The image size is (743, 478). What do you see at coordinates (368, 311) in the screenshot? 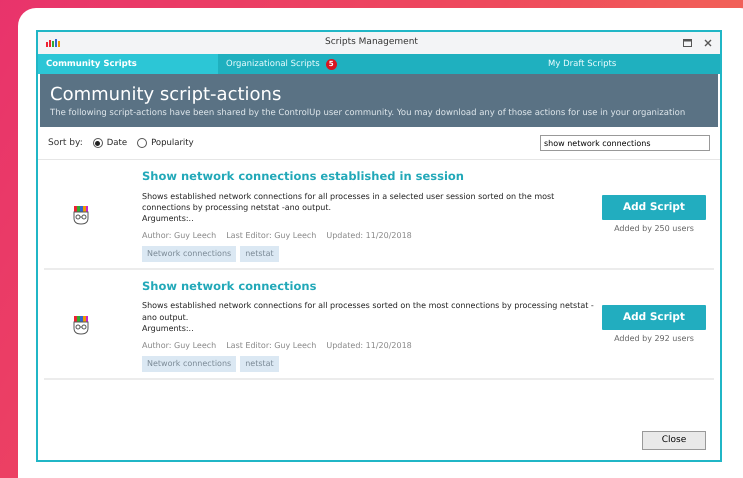
I see `script-description: Shows established network connections for all processes sorted on the most connections by processing netstat -ano output.` at bounding box center [368, 311].